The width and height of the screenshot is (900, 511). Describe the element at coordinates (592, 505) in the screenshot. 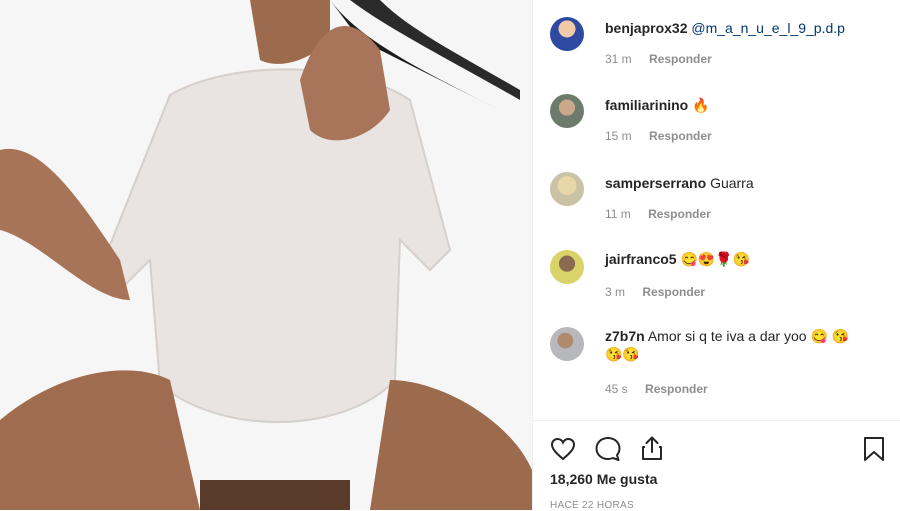

I see `post-timestamp: HACE 22 HORAS` at that location.